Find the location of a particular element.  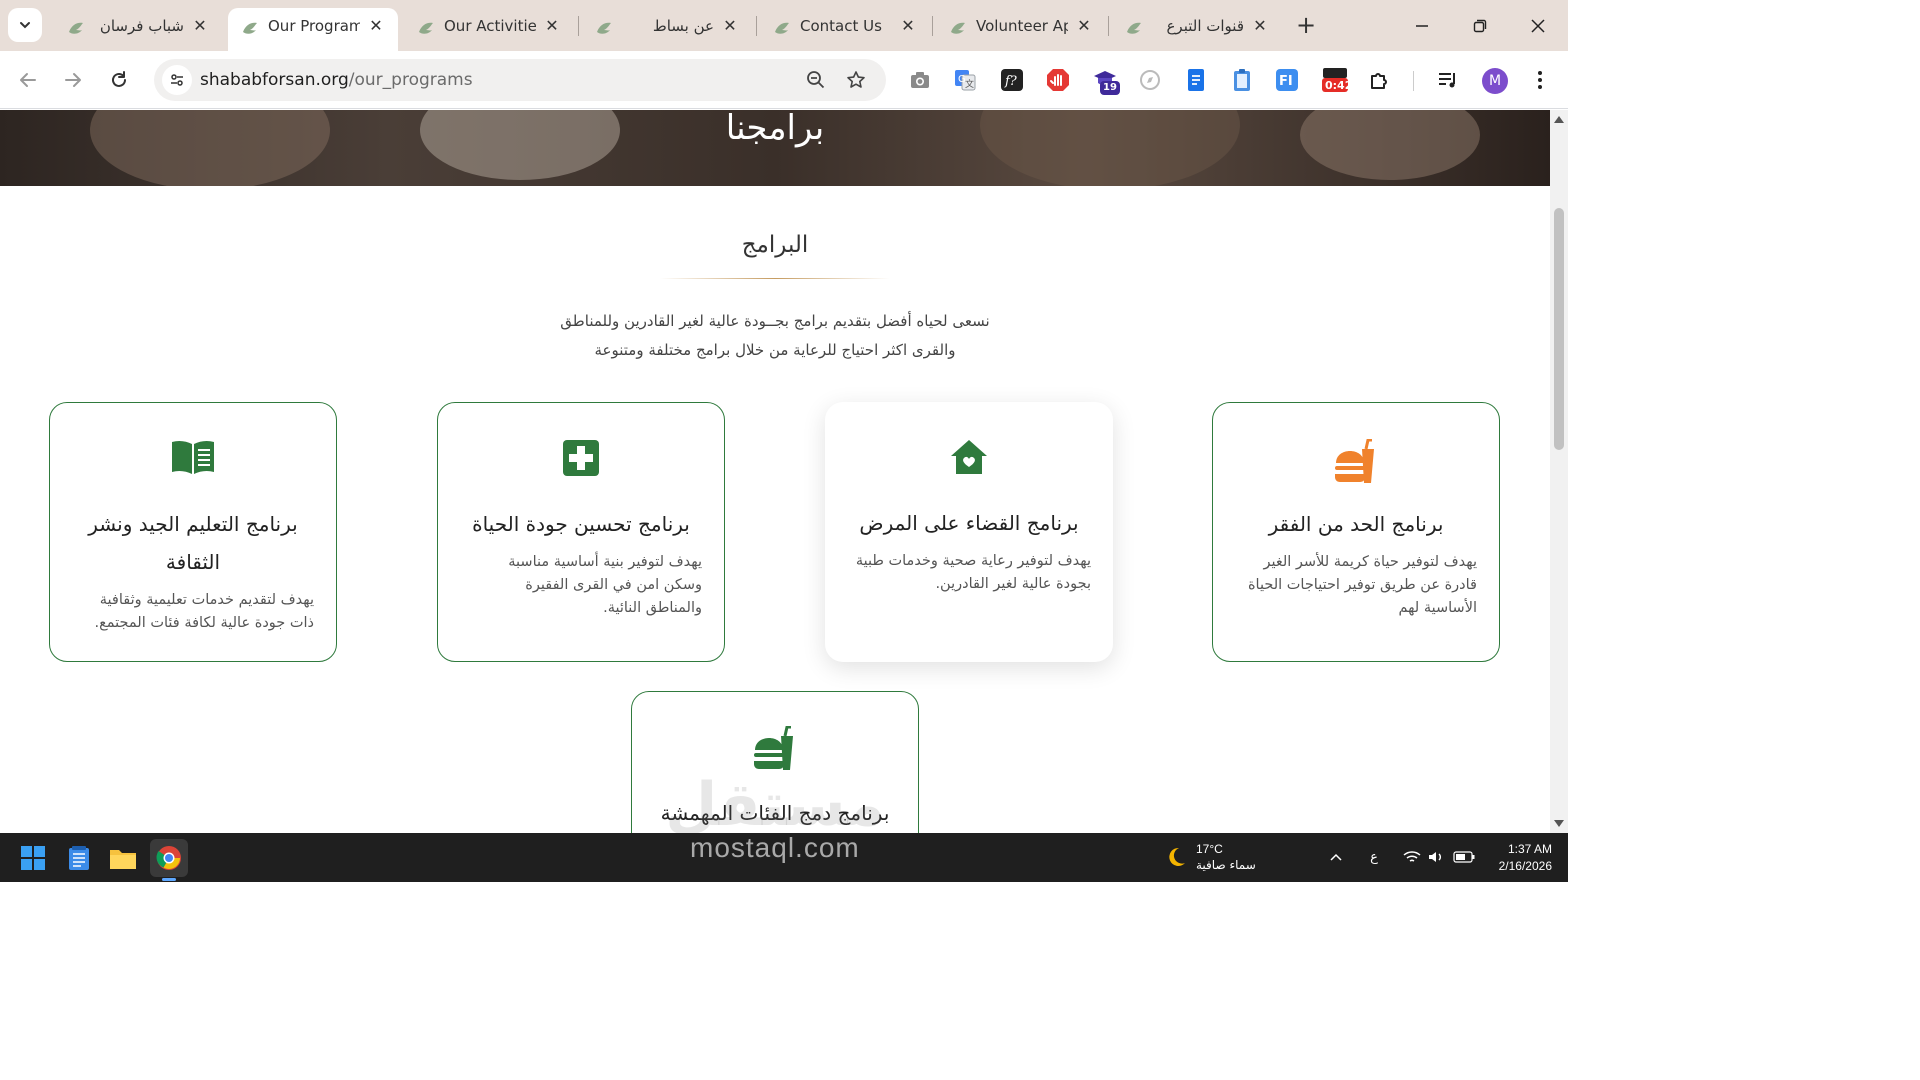

page-scrollbar is located at coordinates (1559, 471).